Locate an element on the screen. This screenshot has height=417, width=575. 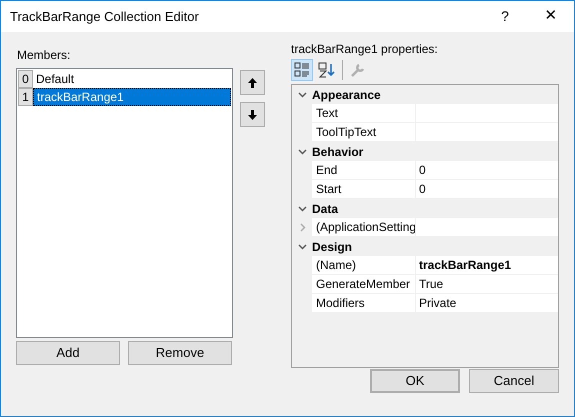
property-name: Start is located at coordinates (364, 189).